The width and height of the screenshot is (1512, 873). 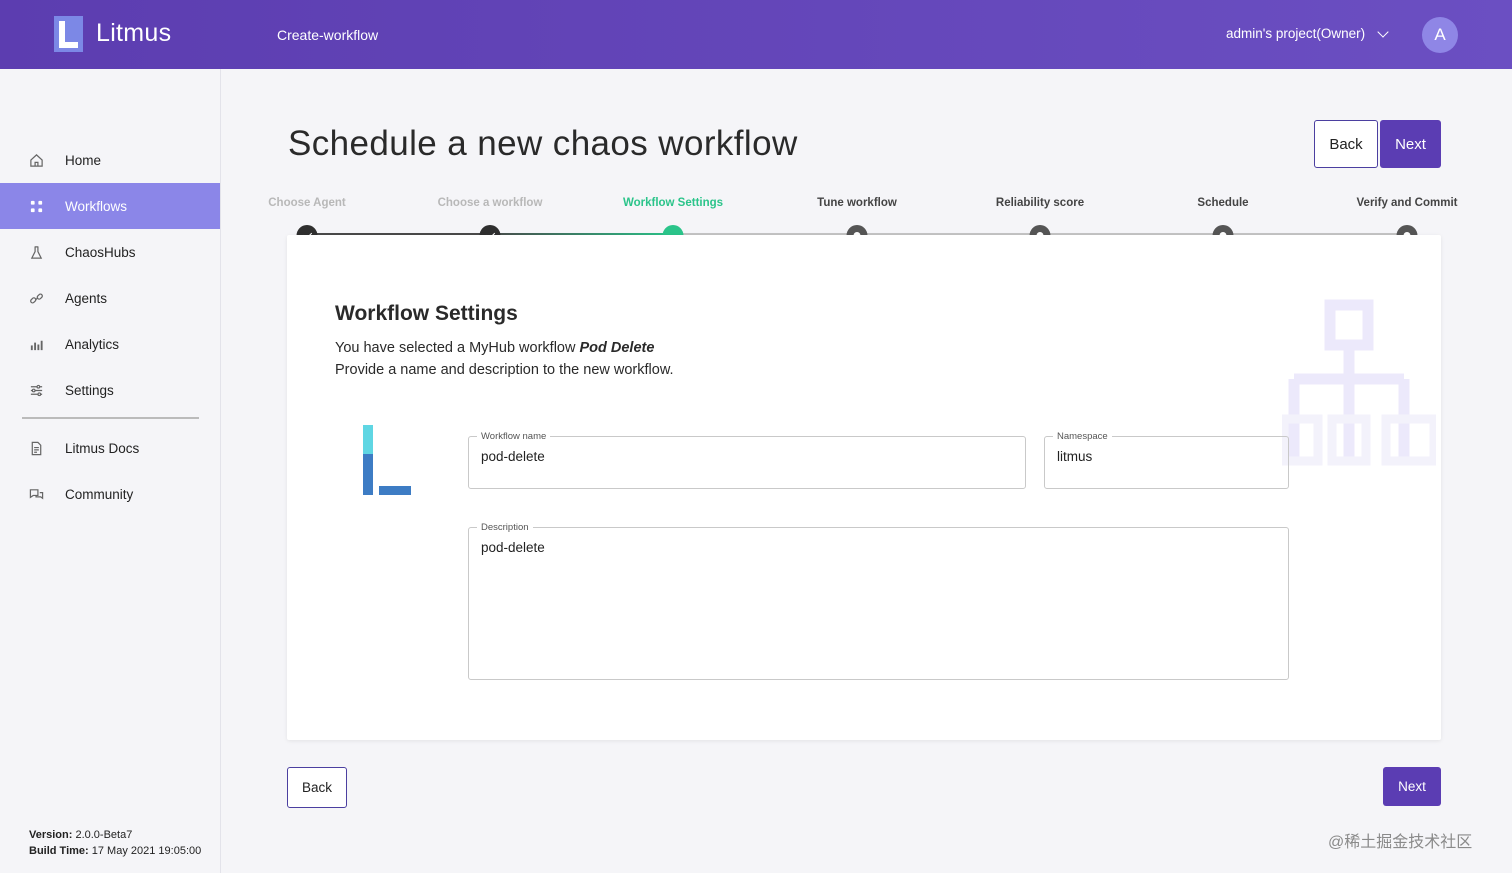 I want to click on app-title: Litmus, so click(x=134, y=33).